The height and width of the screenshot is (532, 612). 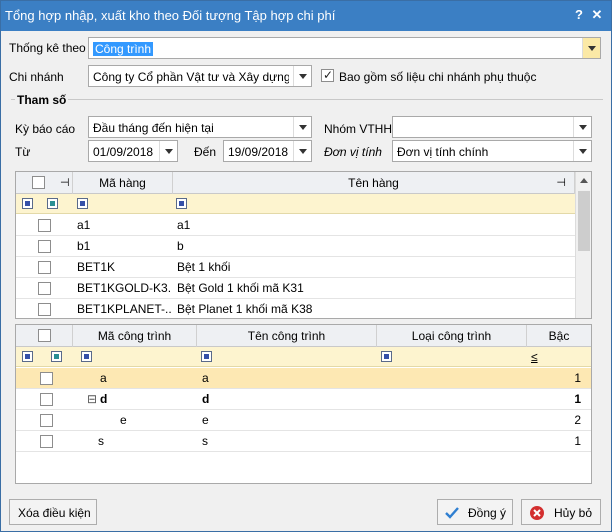 I want to click on cell-ten-hang: Bệt 1 khối, so click(x=204, y=267).